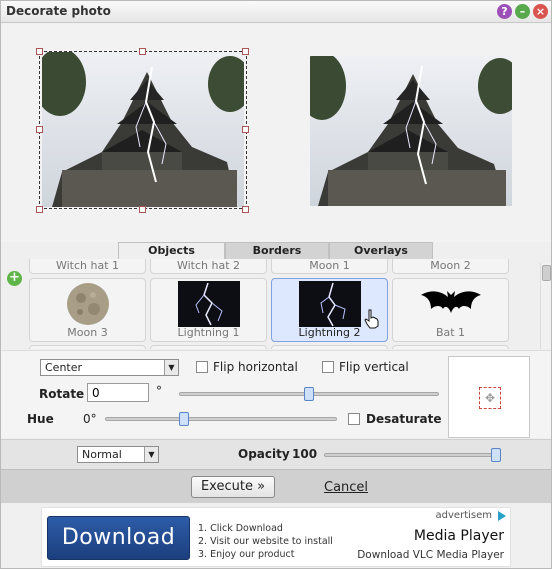 This screenshot has width=552, height=569. I want to click on object-selection-box, so click(143, 130).